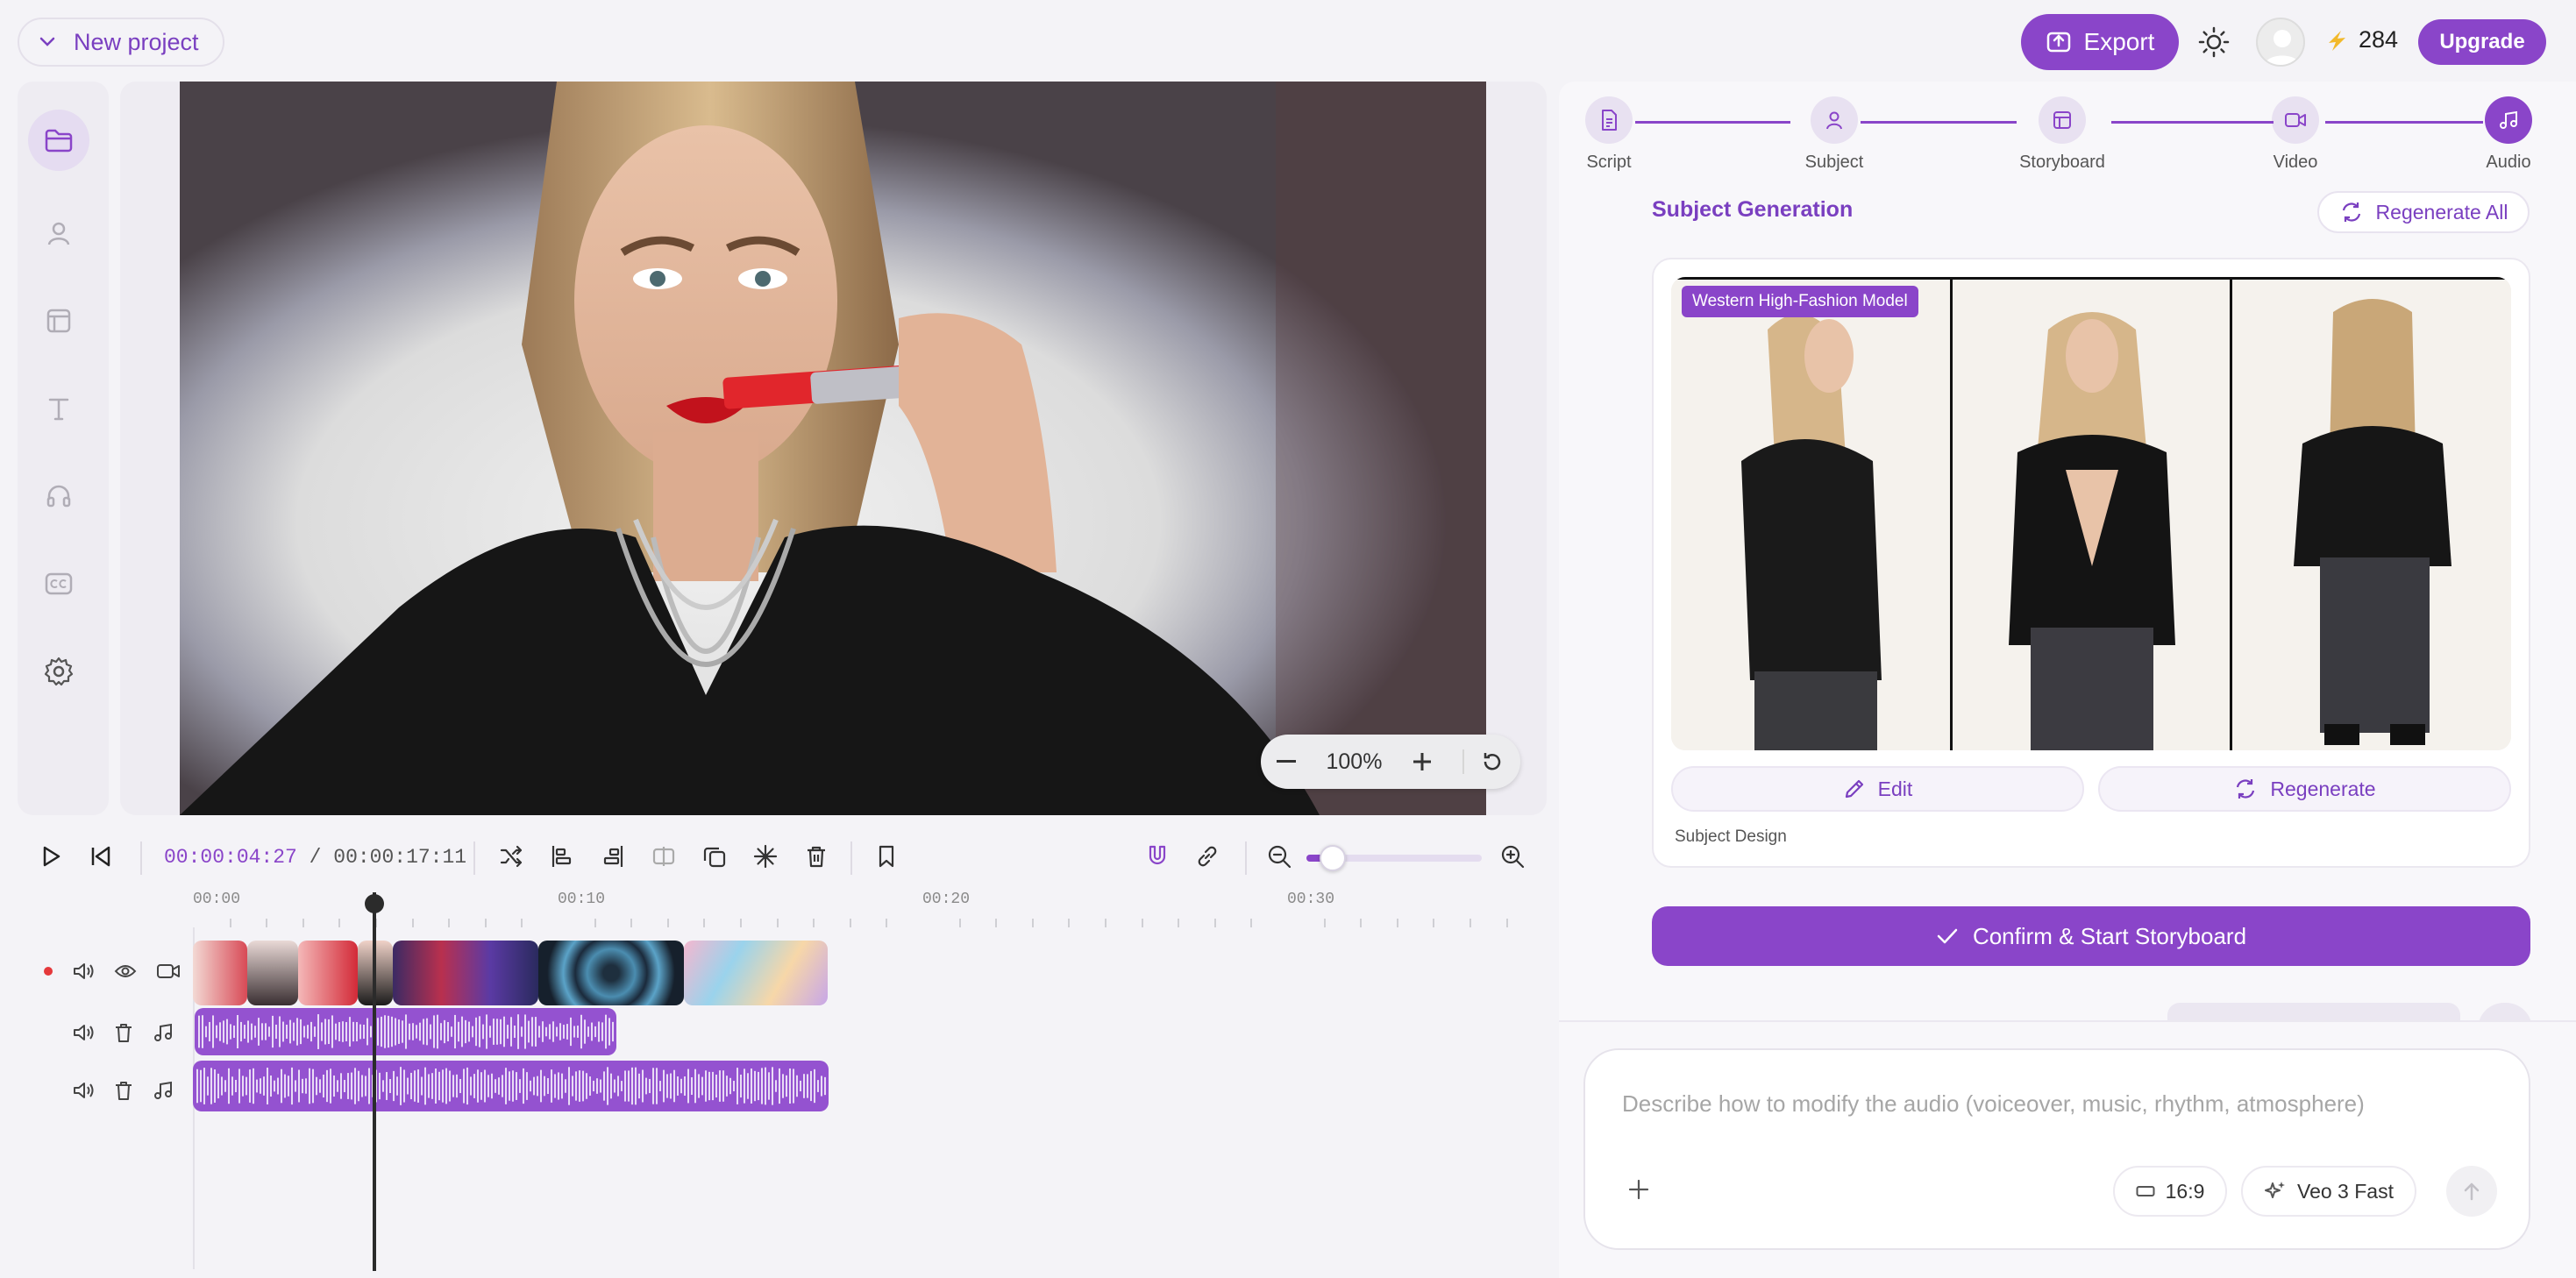 This screenshot has height=1278, width=2576. What do you see at coordinates (1361, 923) in the screenshot?
I see `ruler-tick` at bounding box center [1361, 923].